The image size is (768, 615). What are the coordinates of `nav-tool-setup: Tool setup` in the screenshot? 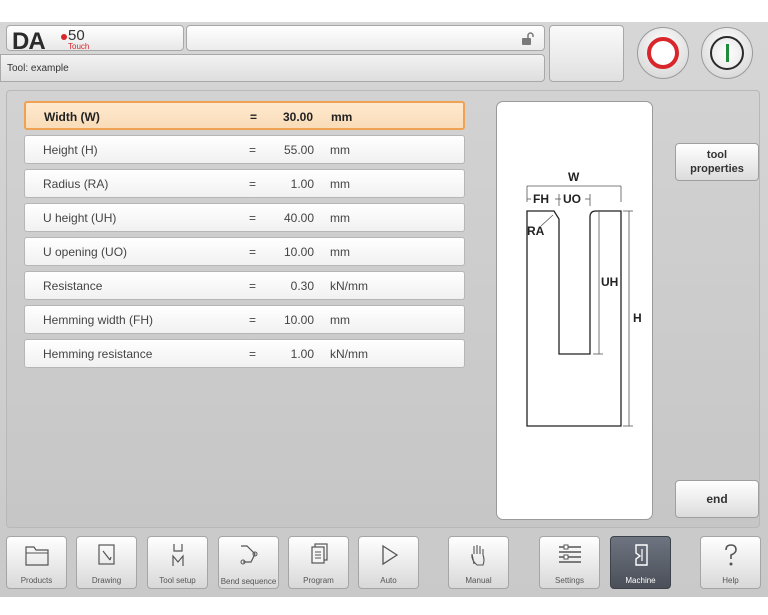 It's located at (177, 562).